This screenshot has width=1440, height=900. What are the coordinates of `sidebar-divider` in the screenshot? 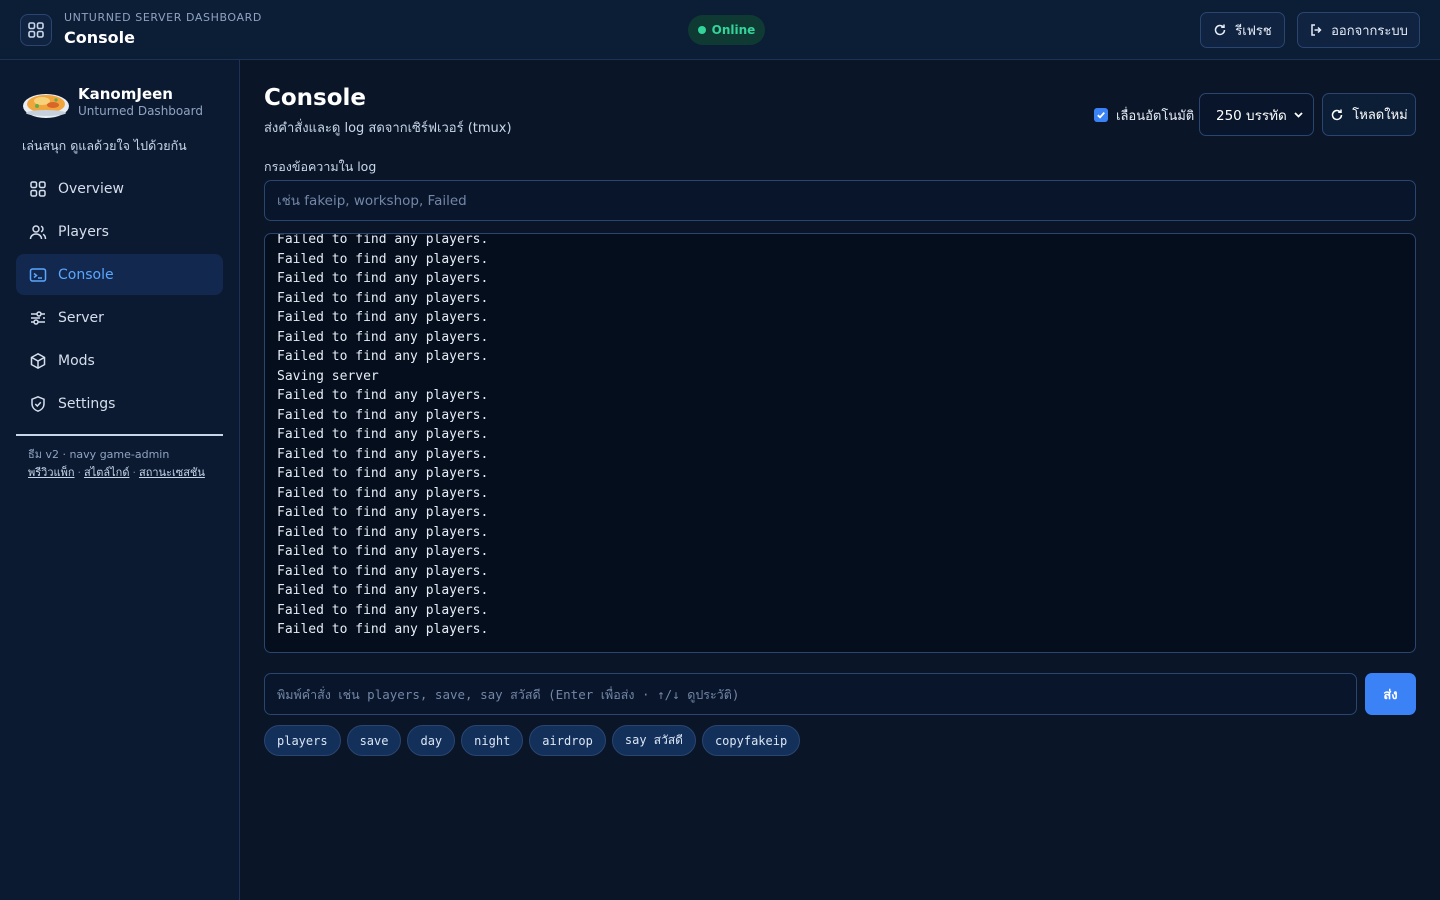 It's located at (119, 435).